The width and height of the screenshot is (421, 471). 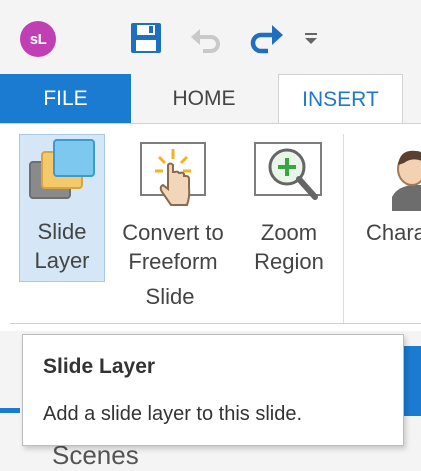 I want to click on scroll-accent, so click(x=412, y=381).